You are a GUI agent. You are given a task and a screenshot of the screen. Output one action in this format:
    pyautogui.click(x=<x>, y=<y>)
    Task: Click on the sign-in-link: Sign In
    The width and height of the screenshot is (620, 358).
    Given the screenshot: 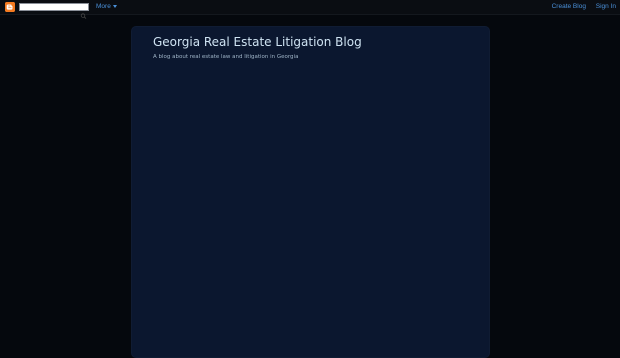 What is the action you would take?
    pyautogui.click(x=606, y=6)
    